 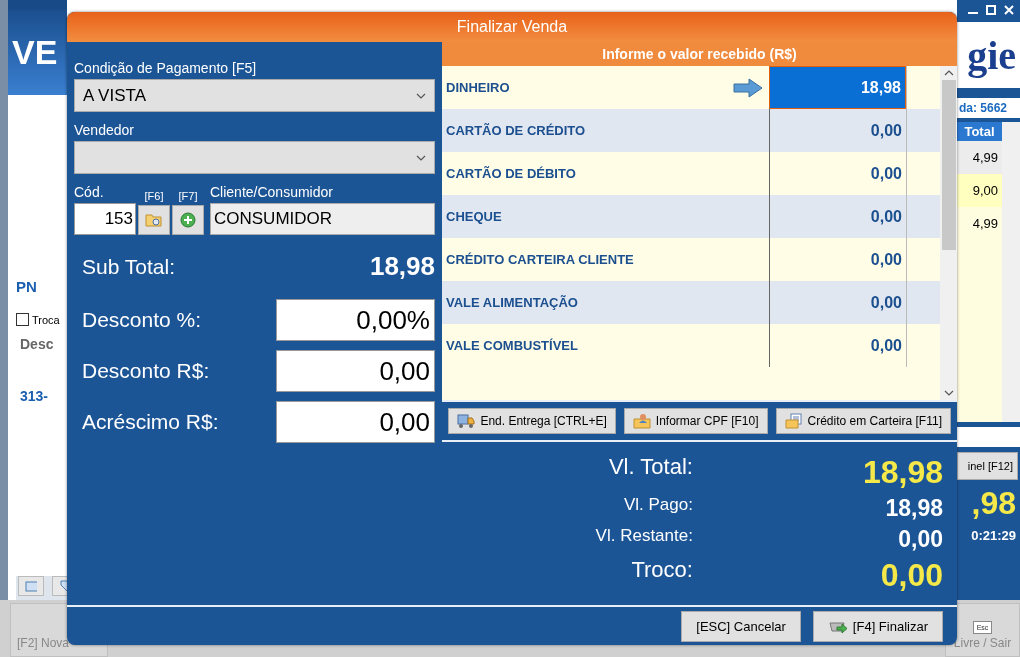 I want to click on close-icon, so click(x=1009, y=10).